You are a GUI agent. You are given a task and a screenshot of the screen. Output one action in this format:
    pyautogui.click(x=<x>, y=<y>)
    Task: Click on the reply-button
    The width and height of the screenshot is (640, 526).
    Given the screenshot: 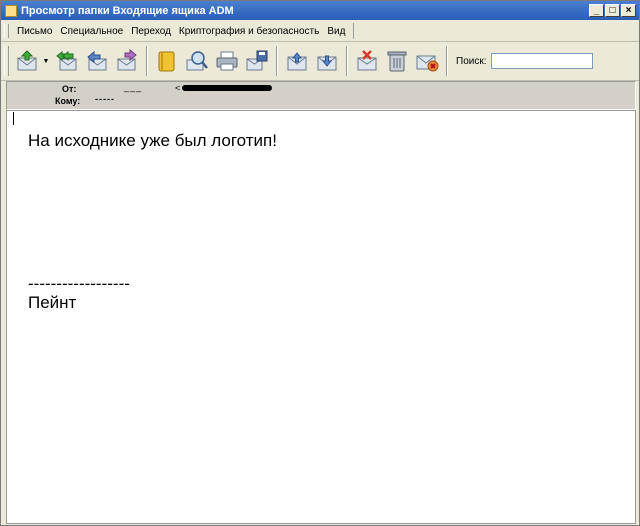 What is the action you would take?
    pyautogui.click(x=97, y=61)
    